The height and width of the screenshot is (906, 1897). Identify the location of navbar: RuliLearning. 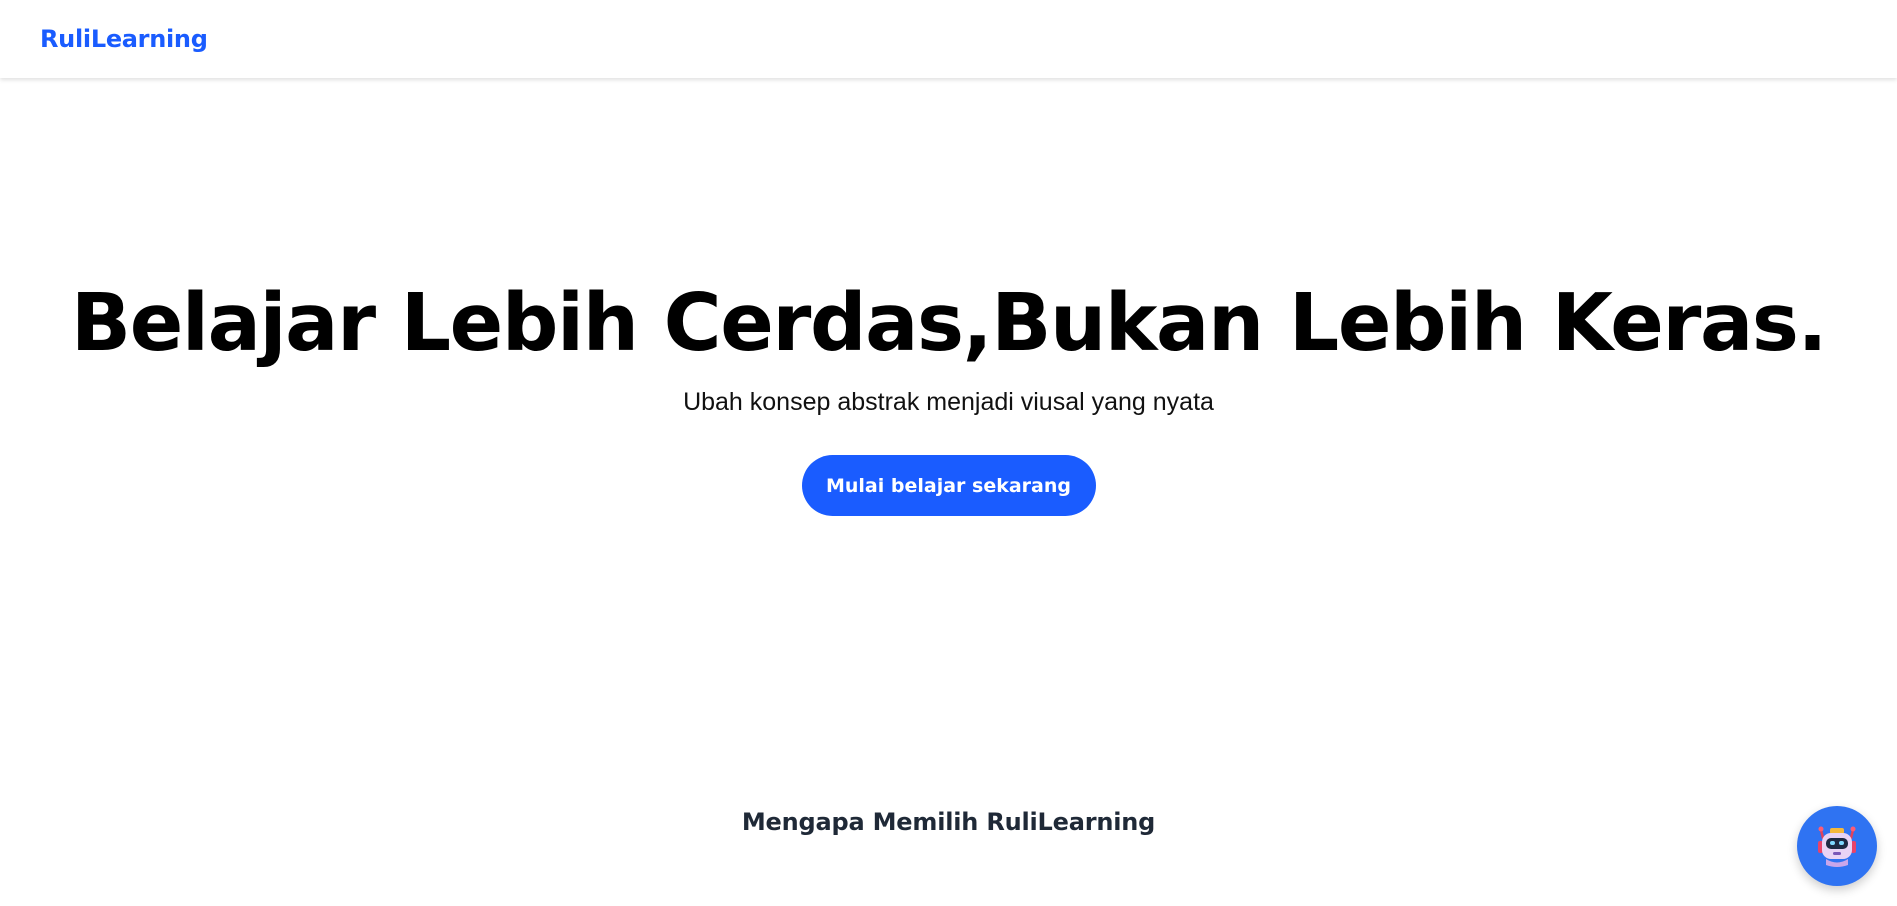
(948, 39).